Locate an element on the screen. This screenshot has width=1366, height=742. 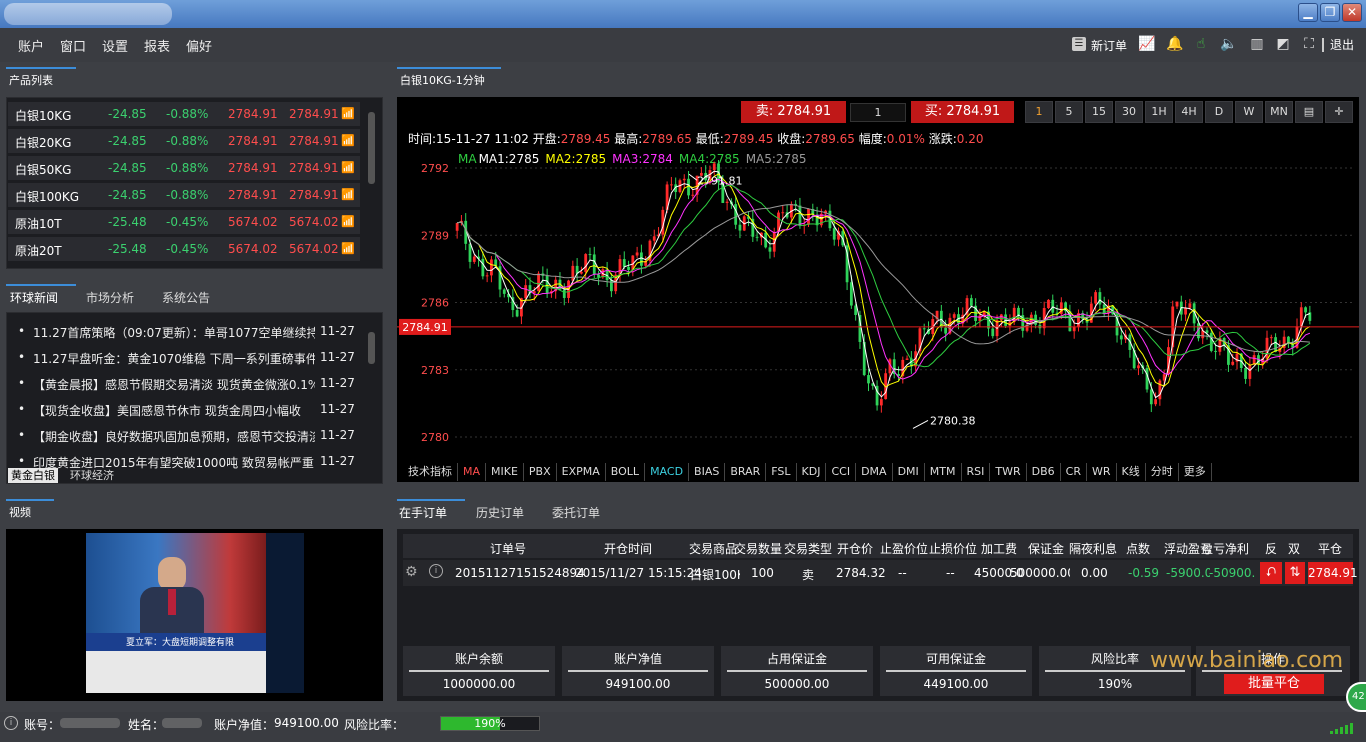
product-list-title: 产品列表 is located at coordinates (31, 80).